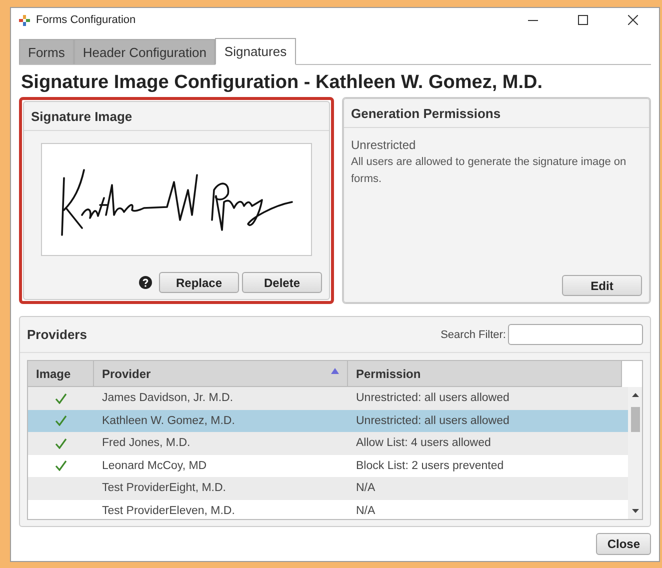 The image size is (662, 568). What do you see at coordinates (583, 20) in the screenshot?
I see `maximize-icon` at bounding box center [583, 20].